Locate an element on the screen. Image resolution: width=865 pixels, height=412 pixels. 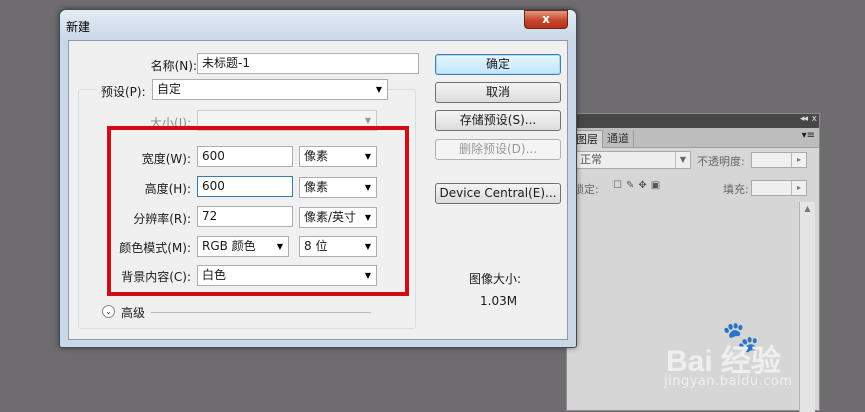
image-size-value: 1.03M is located at coordinates (499, 301).